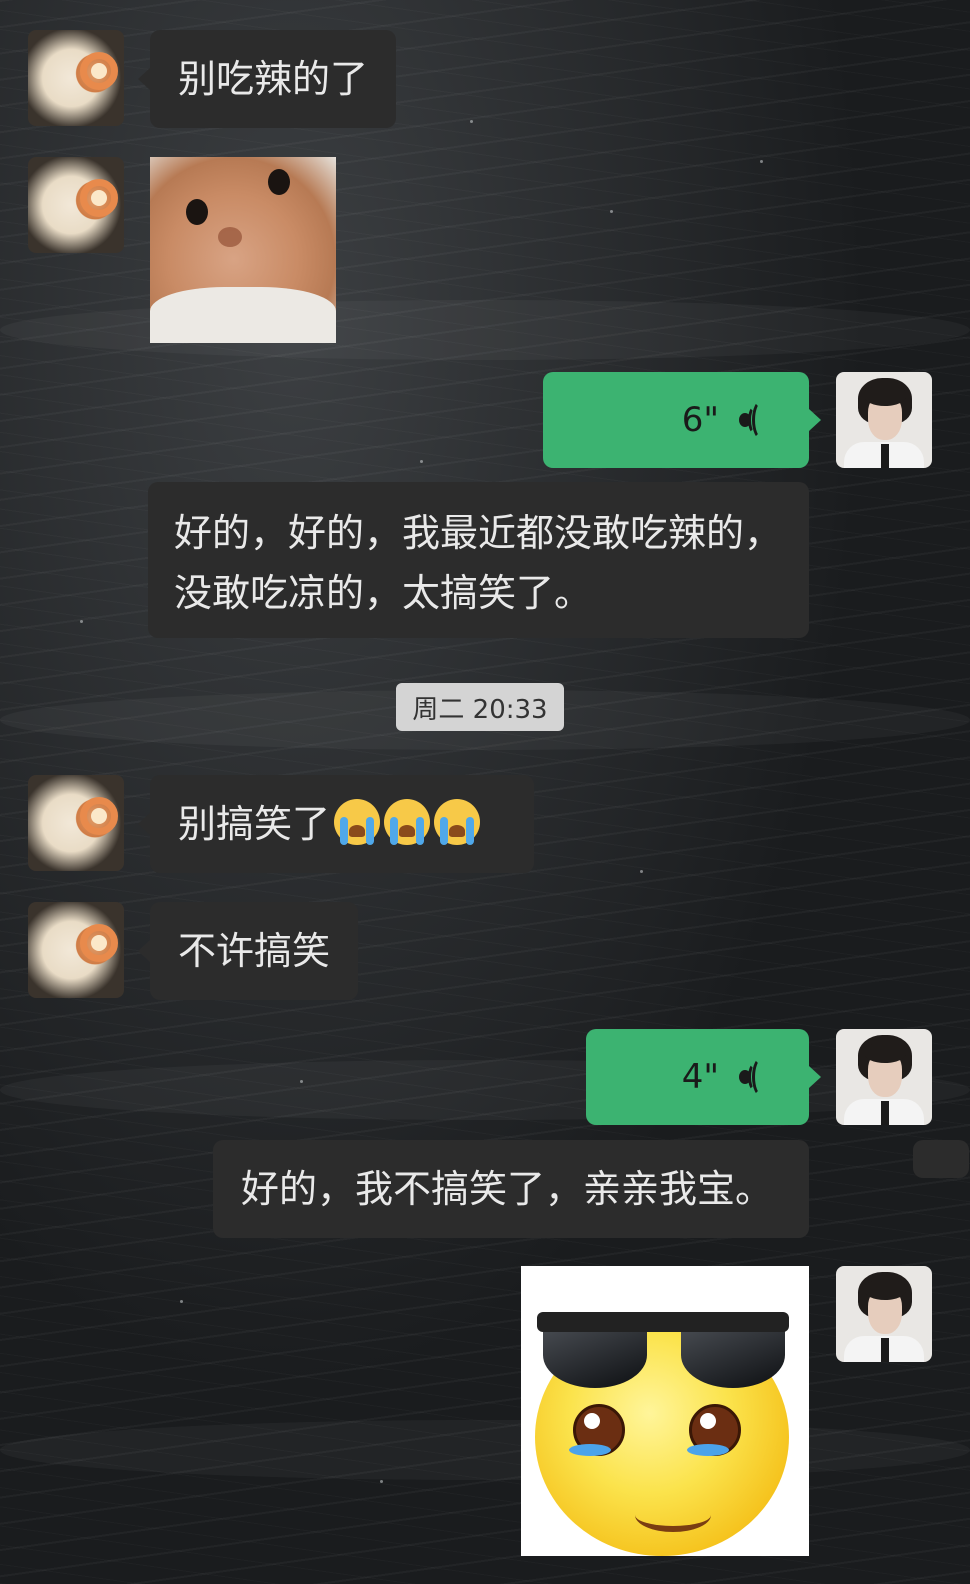  What do you see at coordinates (254, 824) in the screenshot?
I see `message-text: 别搞笑了` at bounding box center [254, 824].